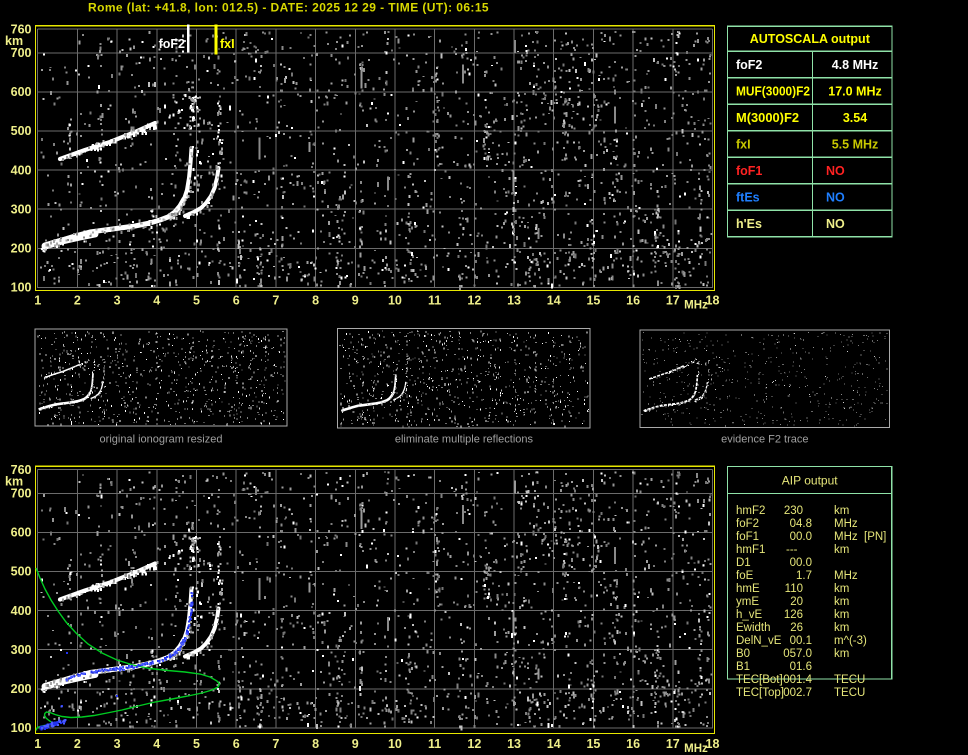 The width and height of the screenshot is (968, 755). What do you see at coordinates (764, 440) in the screenshot?
I see `svg-text: evidence F2 trace` at bounding box center [764, 440].